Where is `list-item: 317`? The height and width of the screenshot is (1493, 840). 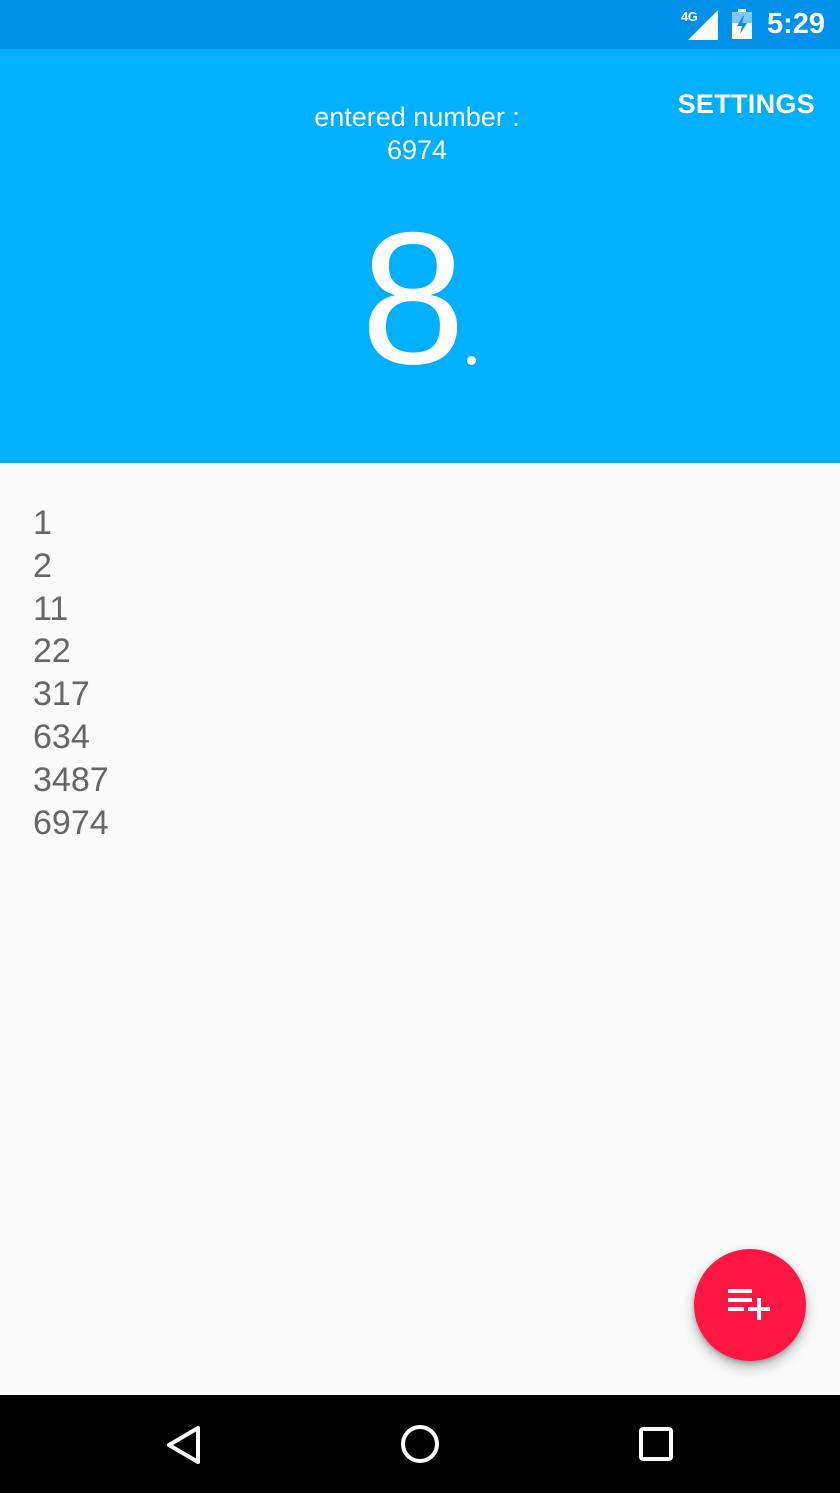 list-item: 317 is located at coordinates (61, 694).